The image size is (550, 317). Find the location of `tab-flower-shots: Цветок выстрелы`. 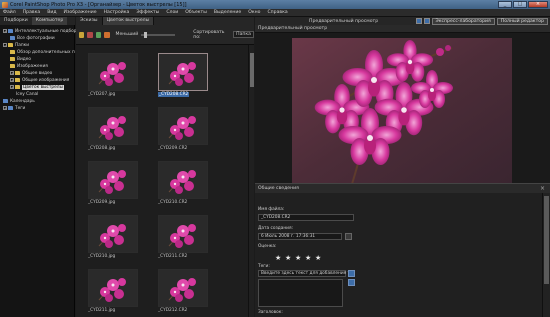

tab-flower-shots: Цветок выстрелы is located at coordinates (128, 21).